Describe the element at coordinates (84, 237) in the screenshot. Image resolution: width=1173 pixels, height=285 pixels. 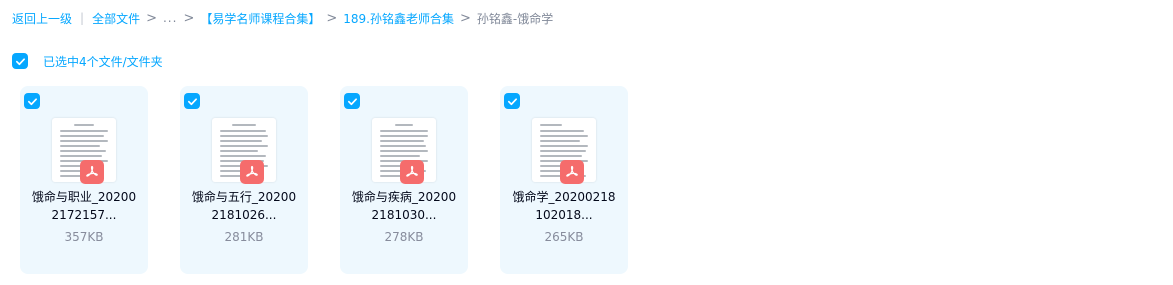
I see `file-size: 357KB` at that location.